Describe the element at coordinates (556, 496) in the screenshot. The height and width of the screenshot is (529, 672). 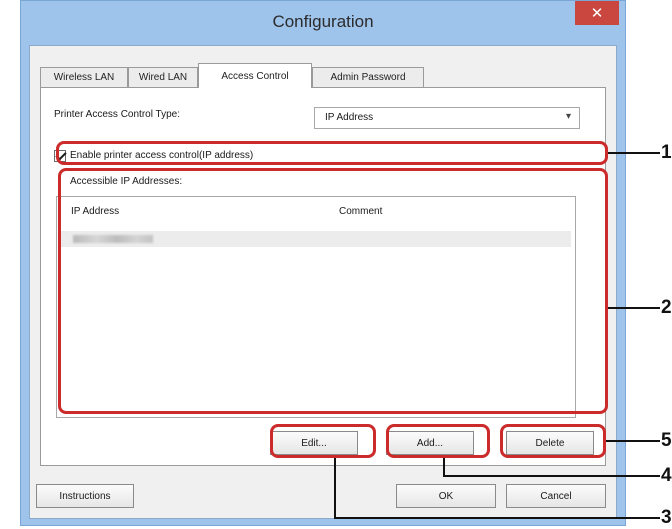
I see `cancel-button: Cancel` at that location.